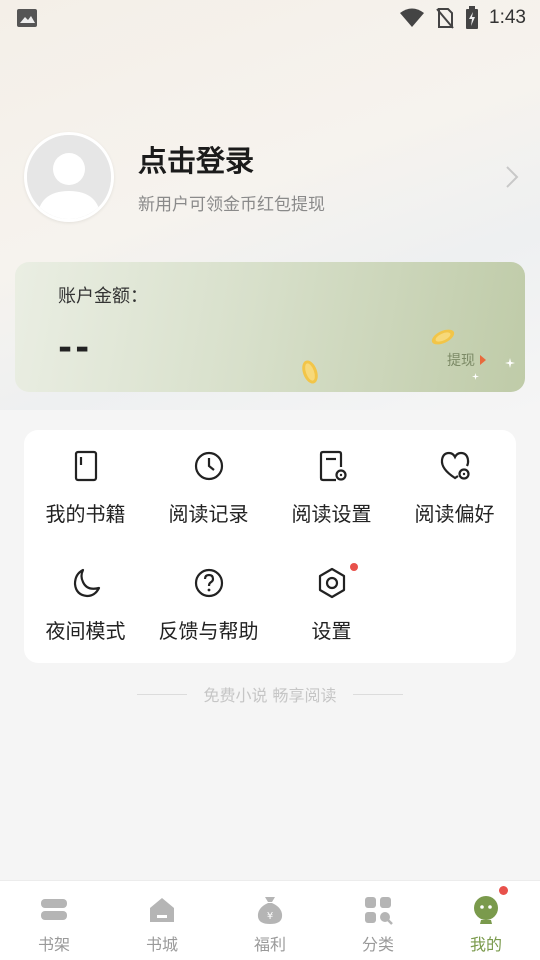 The width and height of the screenshot is (540, 960). I want to click on slogan: 免费小说 畅享阅读, so click(270, 694).